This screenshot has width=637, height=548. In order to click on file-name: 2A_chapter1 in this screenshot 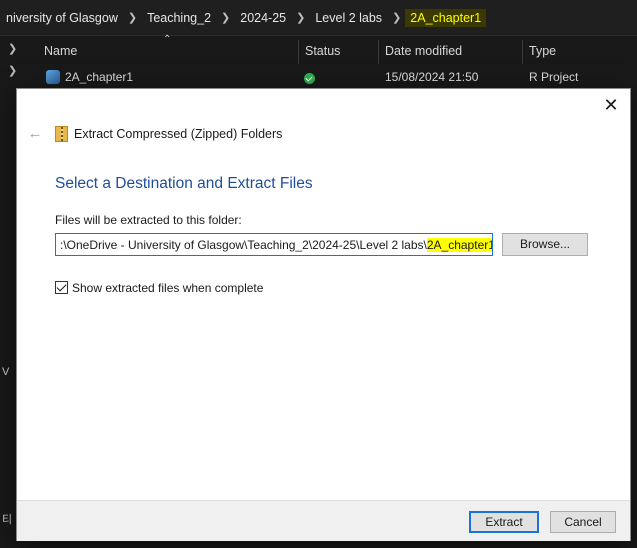, I will do `click(99, 77)`.